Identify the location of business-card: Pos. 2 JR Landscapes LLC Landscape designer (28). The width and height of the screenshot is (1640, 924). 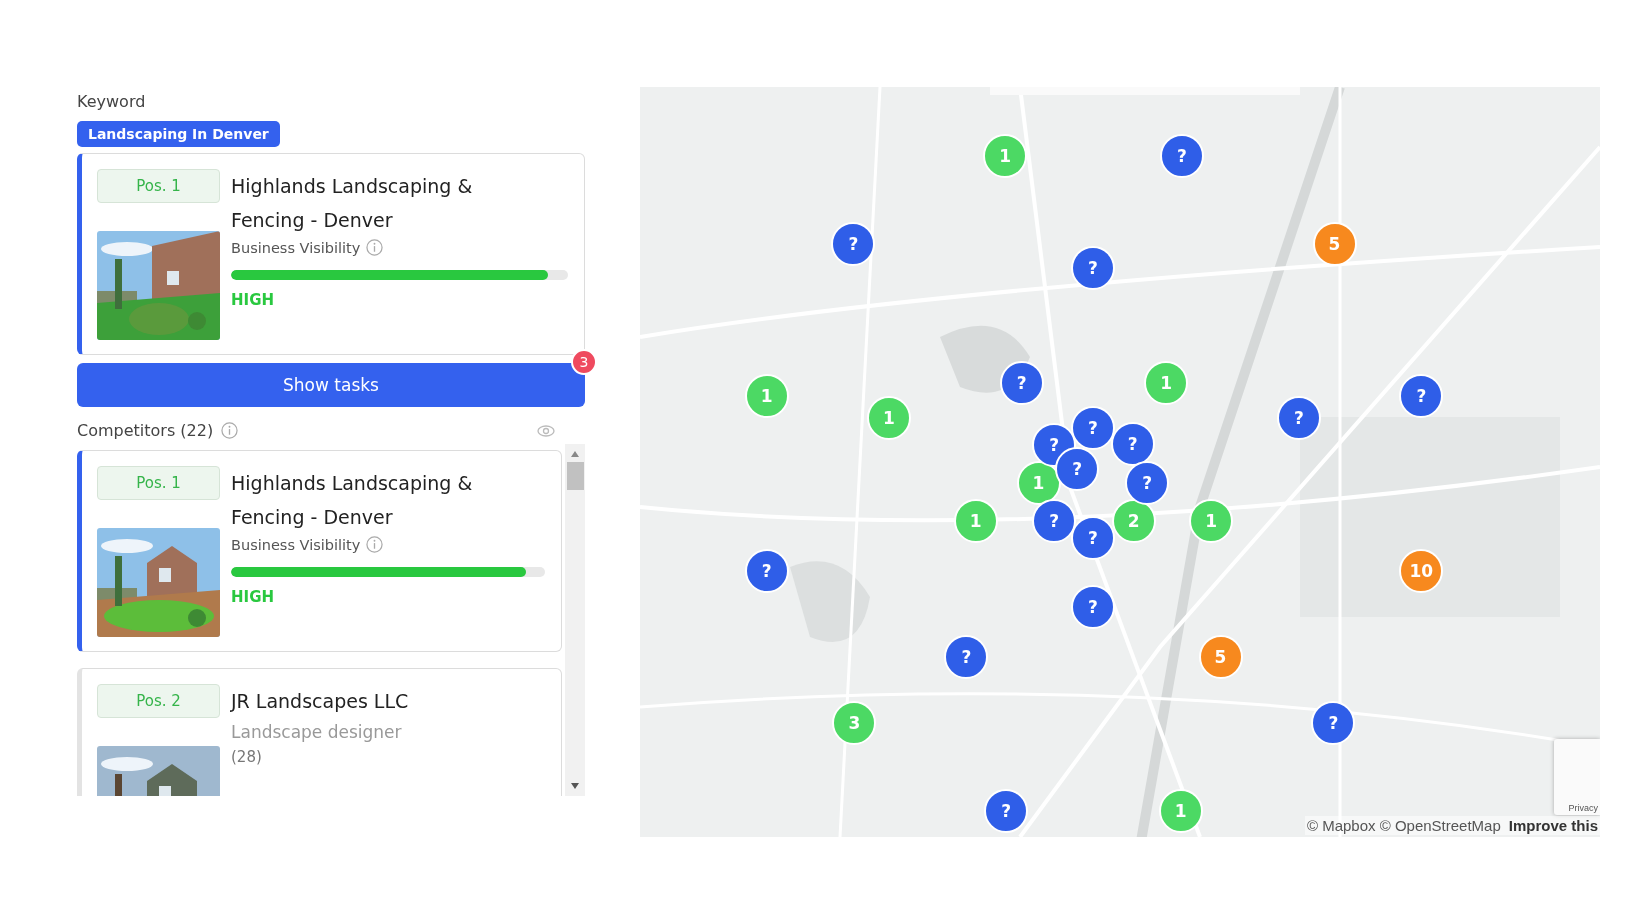
(319, 732).